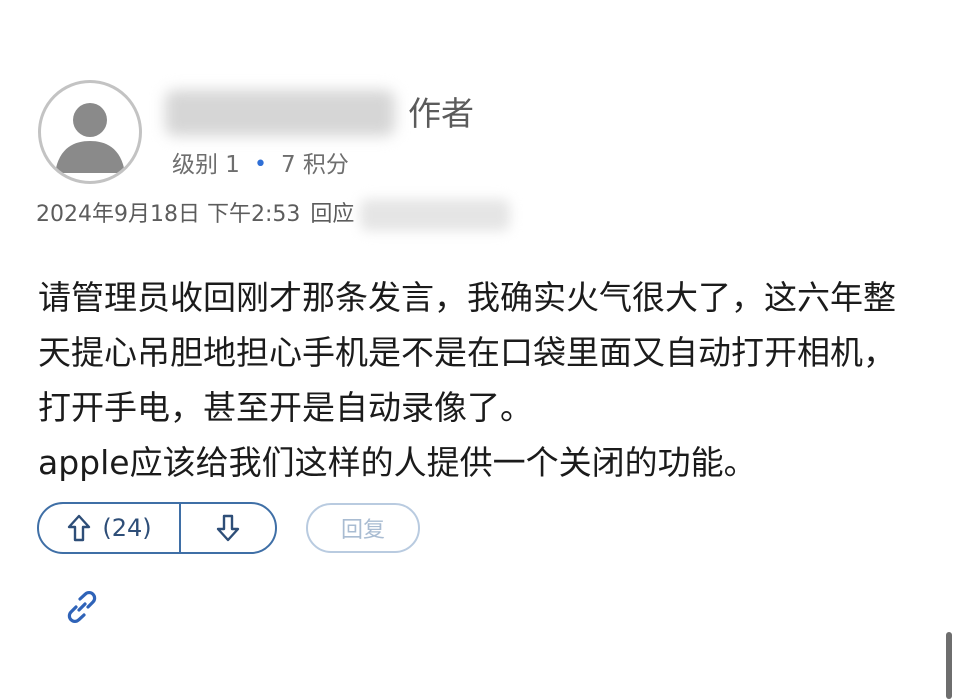  Describe the element at coordinates (363, 528) in the screenshot. I see `reply-button: 回复` at that location.